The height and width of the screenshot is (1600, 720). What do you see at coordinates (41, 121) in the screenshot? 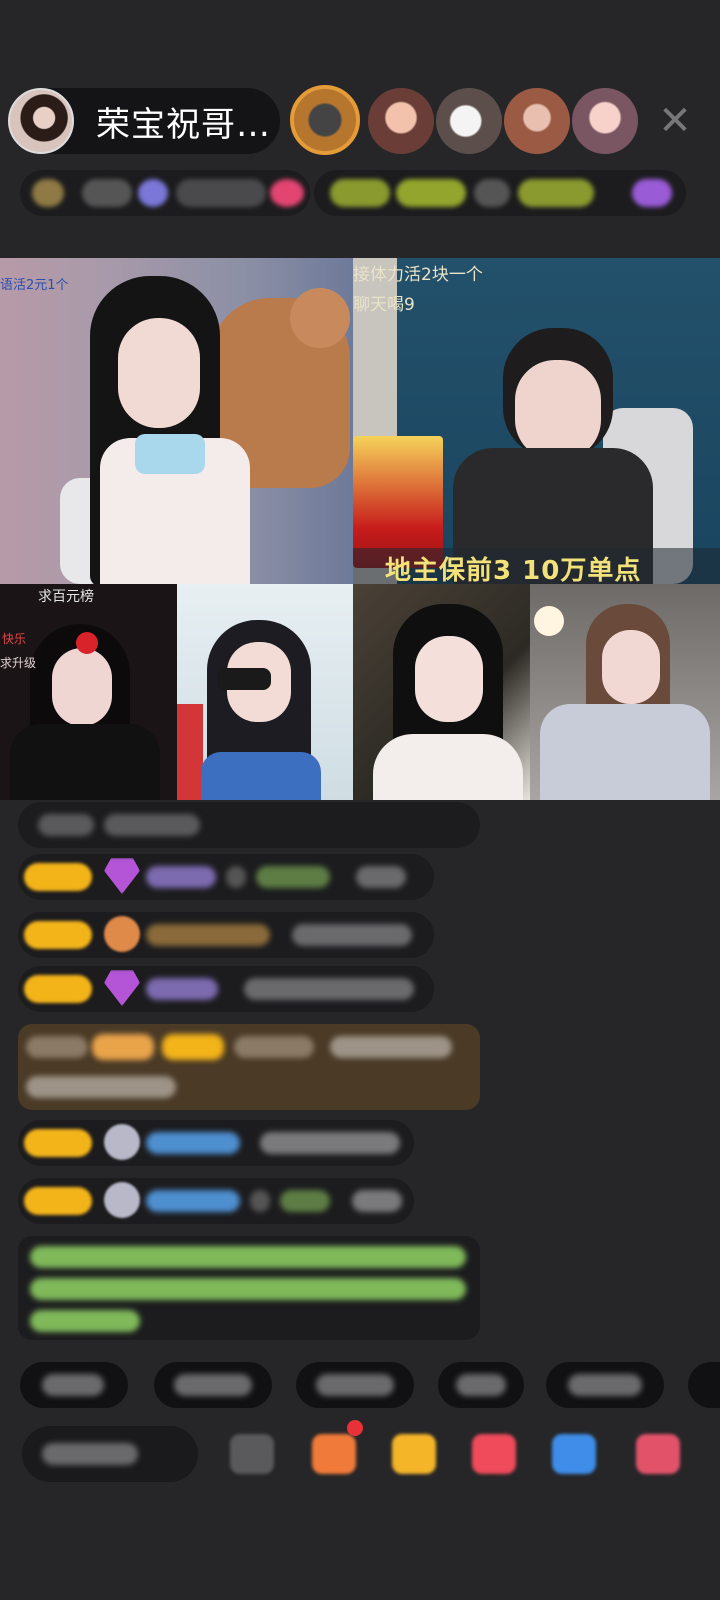
I see `host-avatar` at bounding box center [41, 121].